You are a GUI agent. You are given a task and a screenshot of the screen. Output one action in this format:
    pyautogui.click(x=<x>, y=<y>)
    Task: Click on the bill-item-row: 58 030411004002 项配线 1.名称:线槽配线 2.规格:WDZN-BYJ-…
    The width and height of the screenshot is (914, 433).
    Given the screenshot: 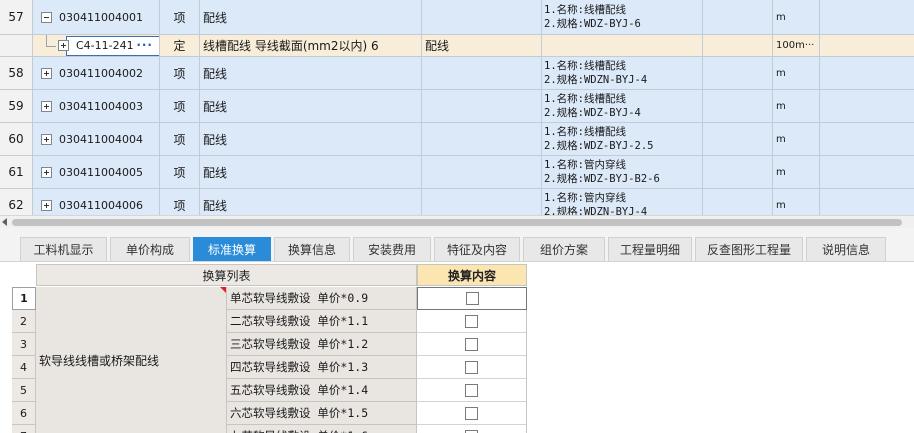 What is the action you would take?
    pyautogui.click(x=457, y=73)
    